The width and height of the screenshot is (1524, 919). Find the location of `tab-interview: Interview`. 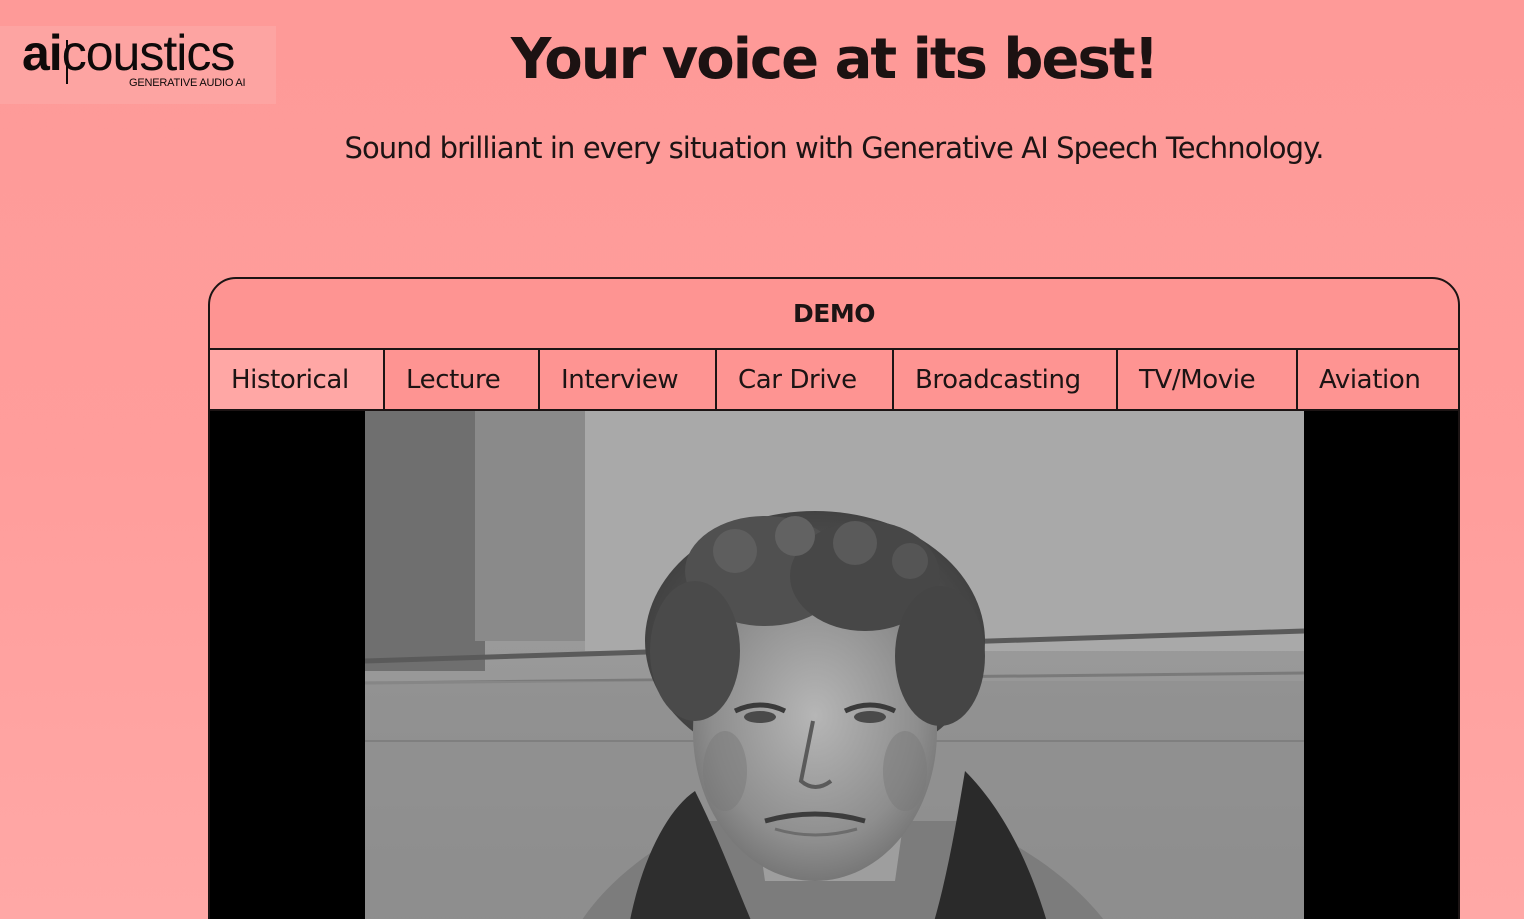

tab-interview: Interview is located at coordinates (628, 379).